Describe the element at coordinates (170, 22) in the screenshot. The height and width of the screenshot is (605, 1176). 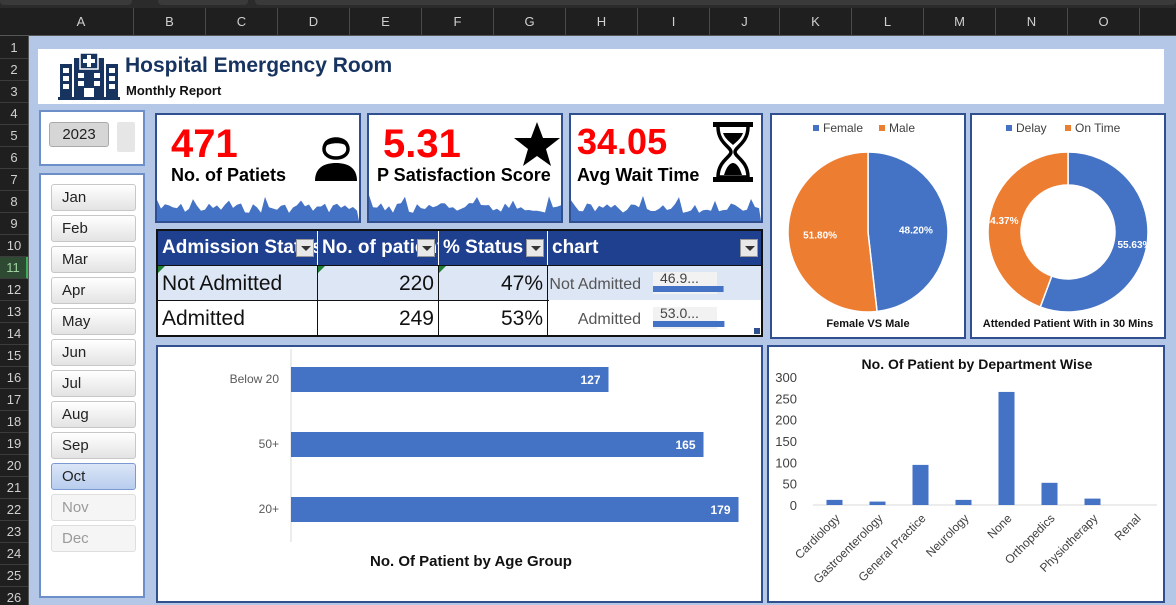
I see `column-header-b: B` at that location.